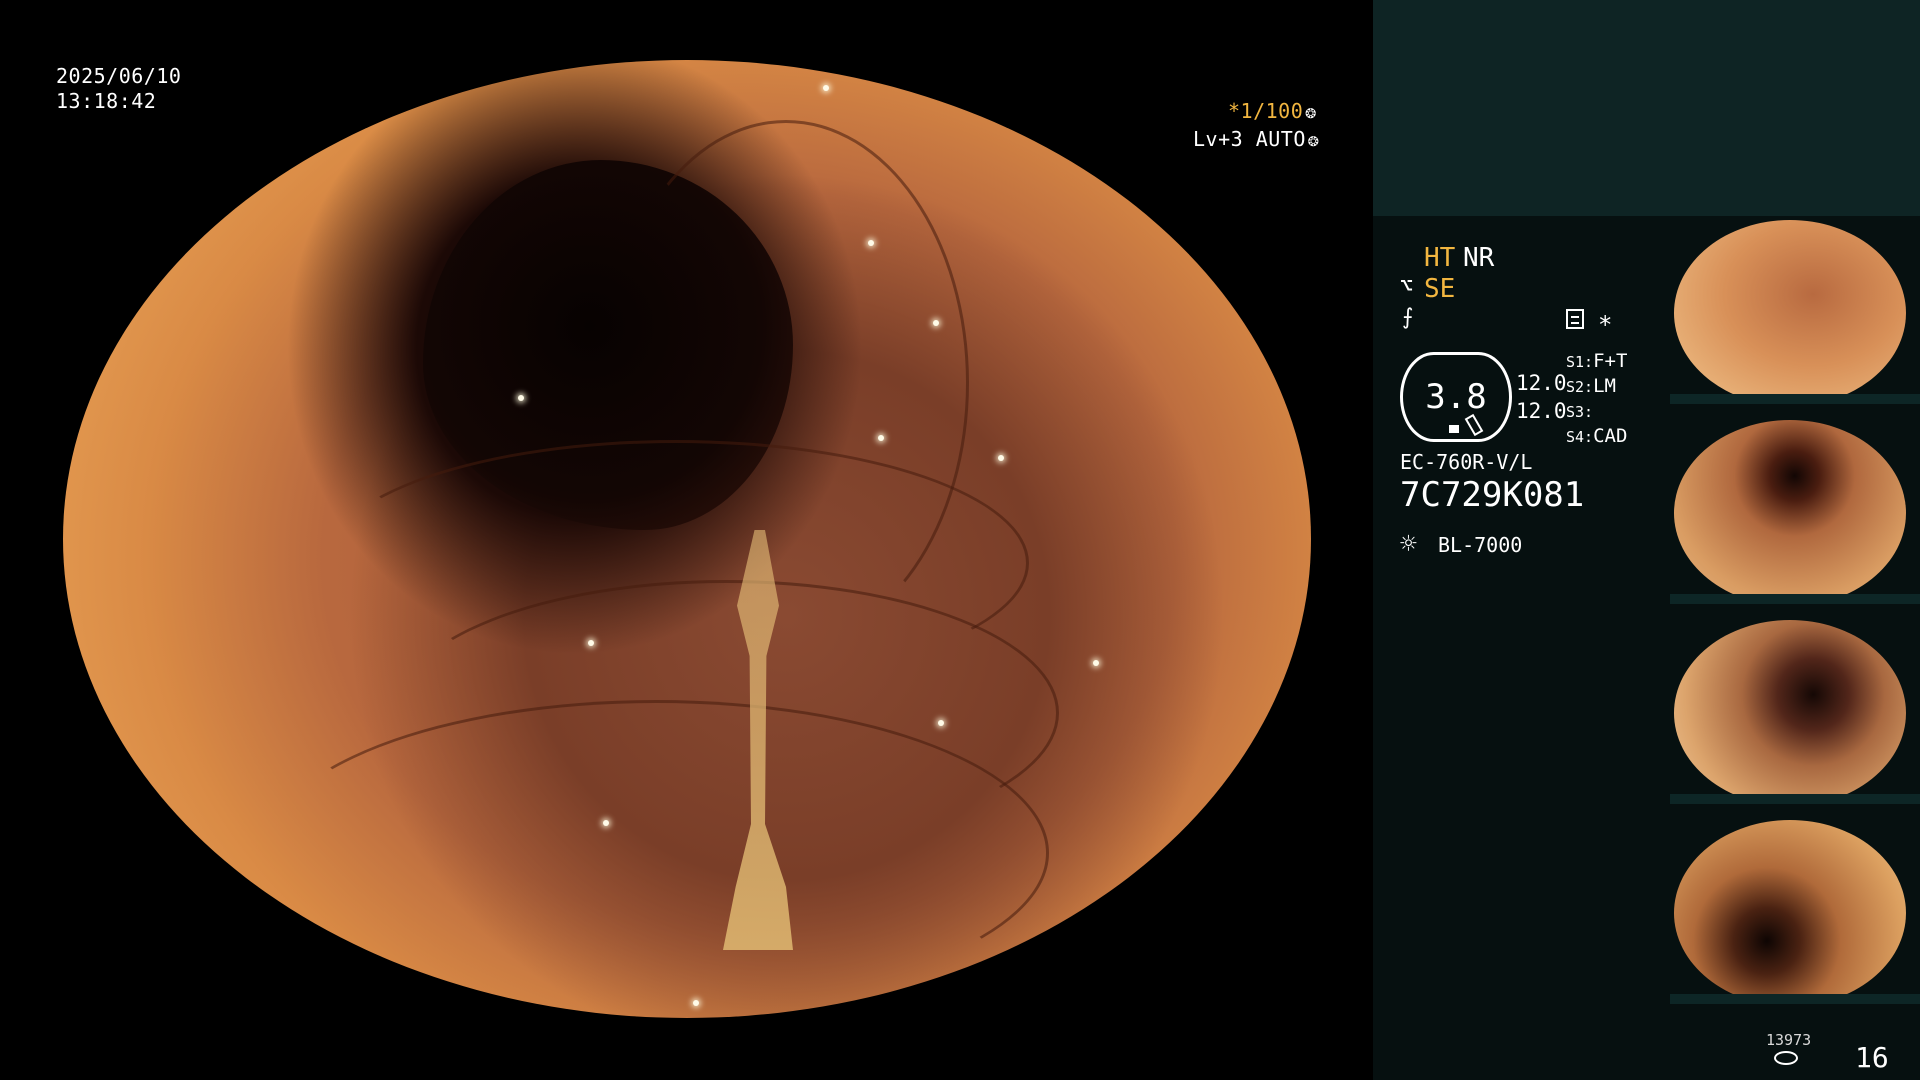 This screenshot has height=1080, width=1920. I want to click on level-value: Lv+3 AUTO, so click(1249, 139).